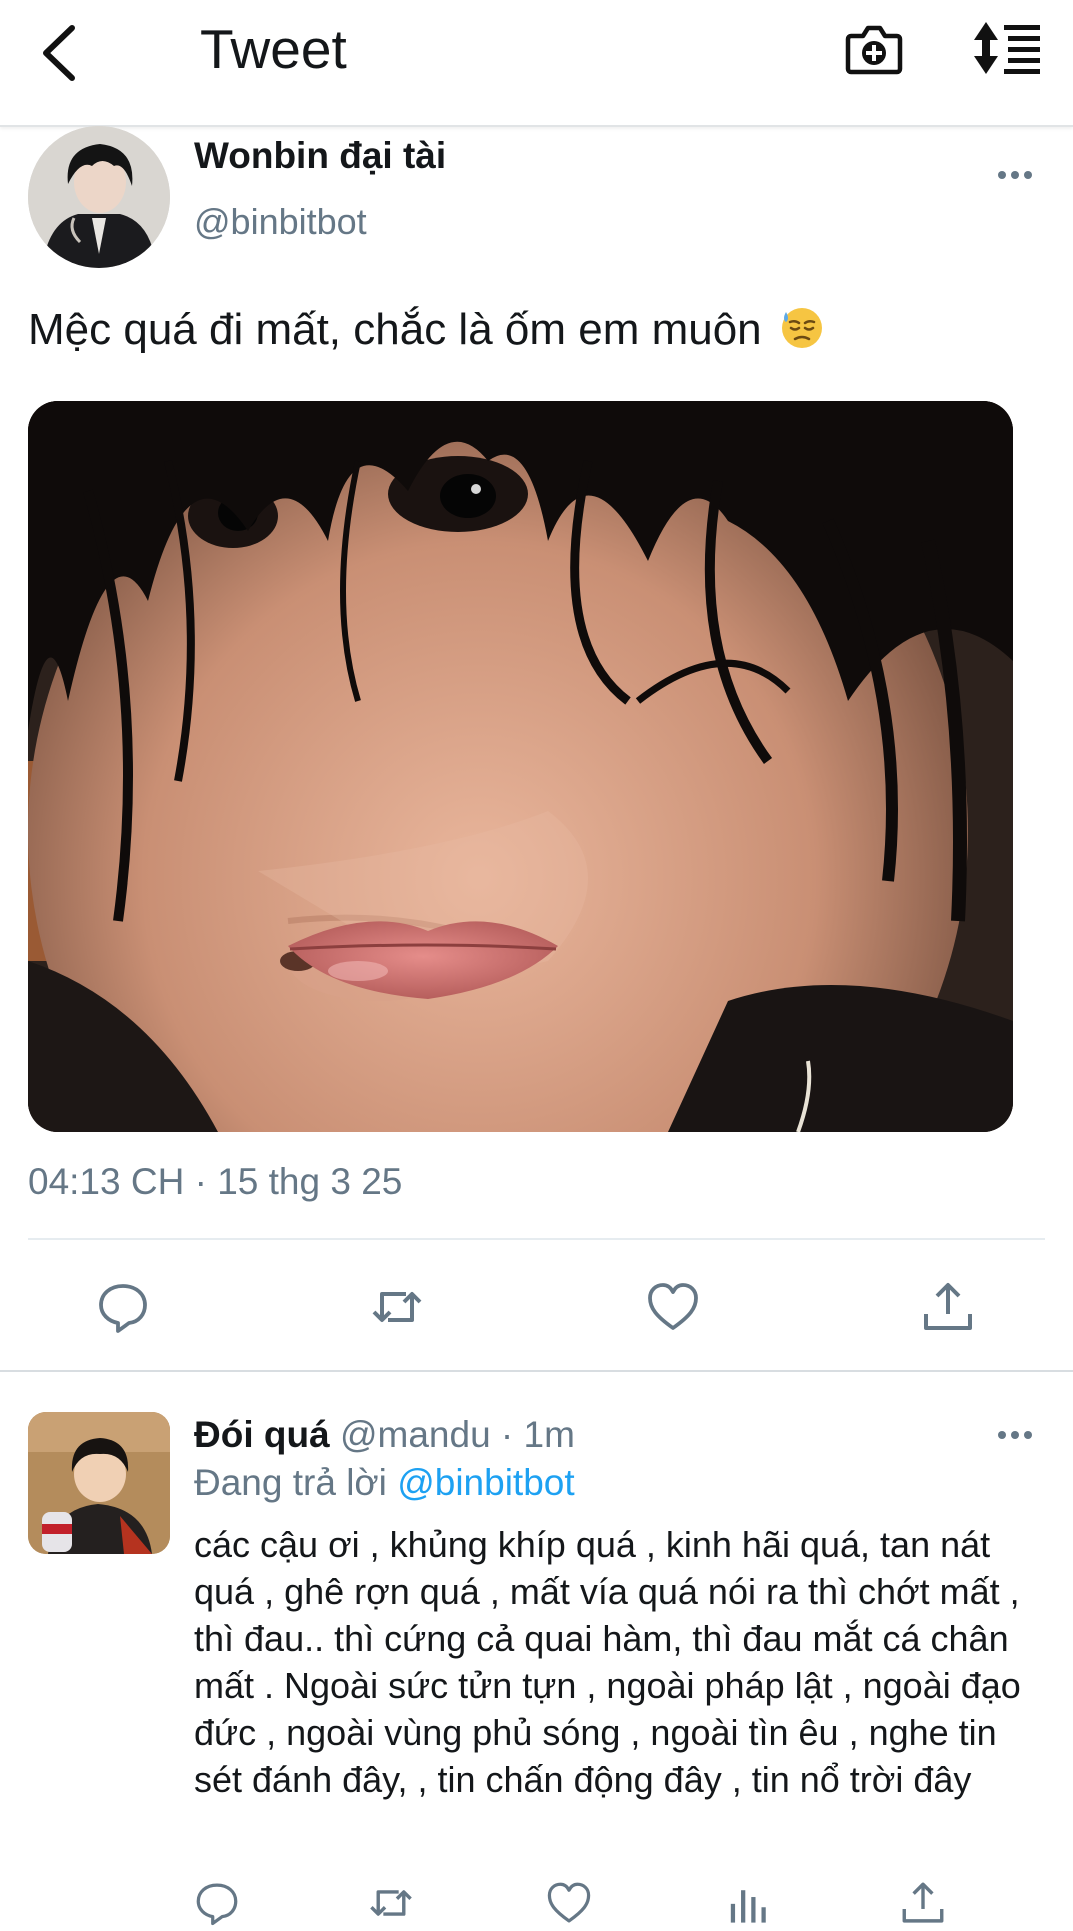  Describe the element at coordinates (296, 1482) in the screenshot. I see `replying-prefix: Đang trả lời` at that location.